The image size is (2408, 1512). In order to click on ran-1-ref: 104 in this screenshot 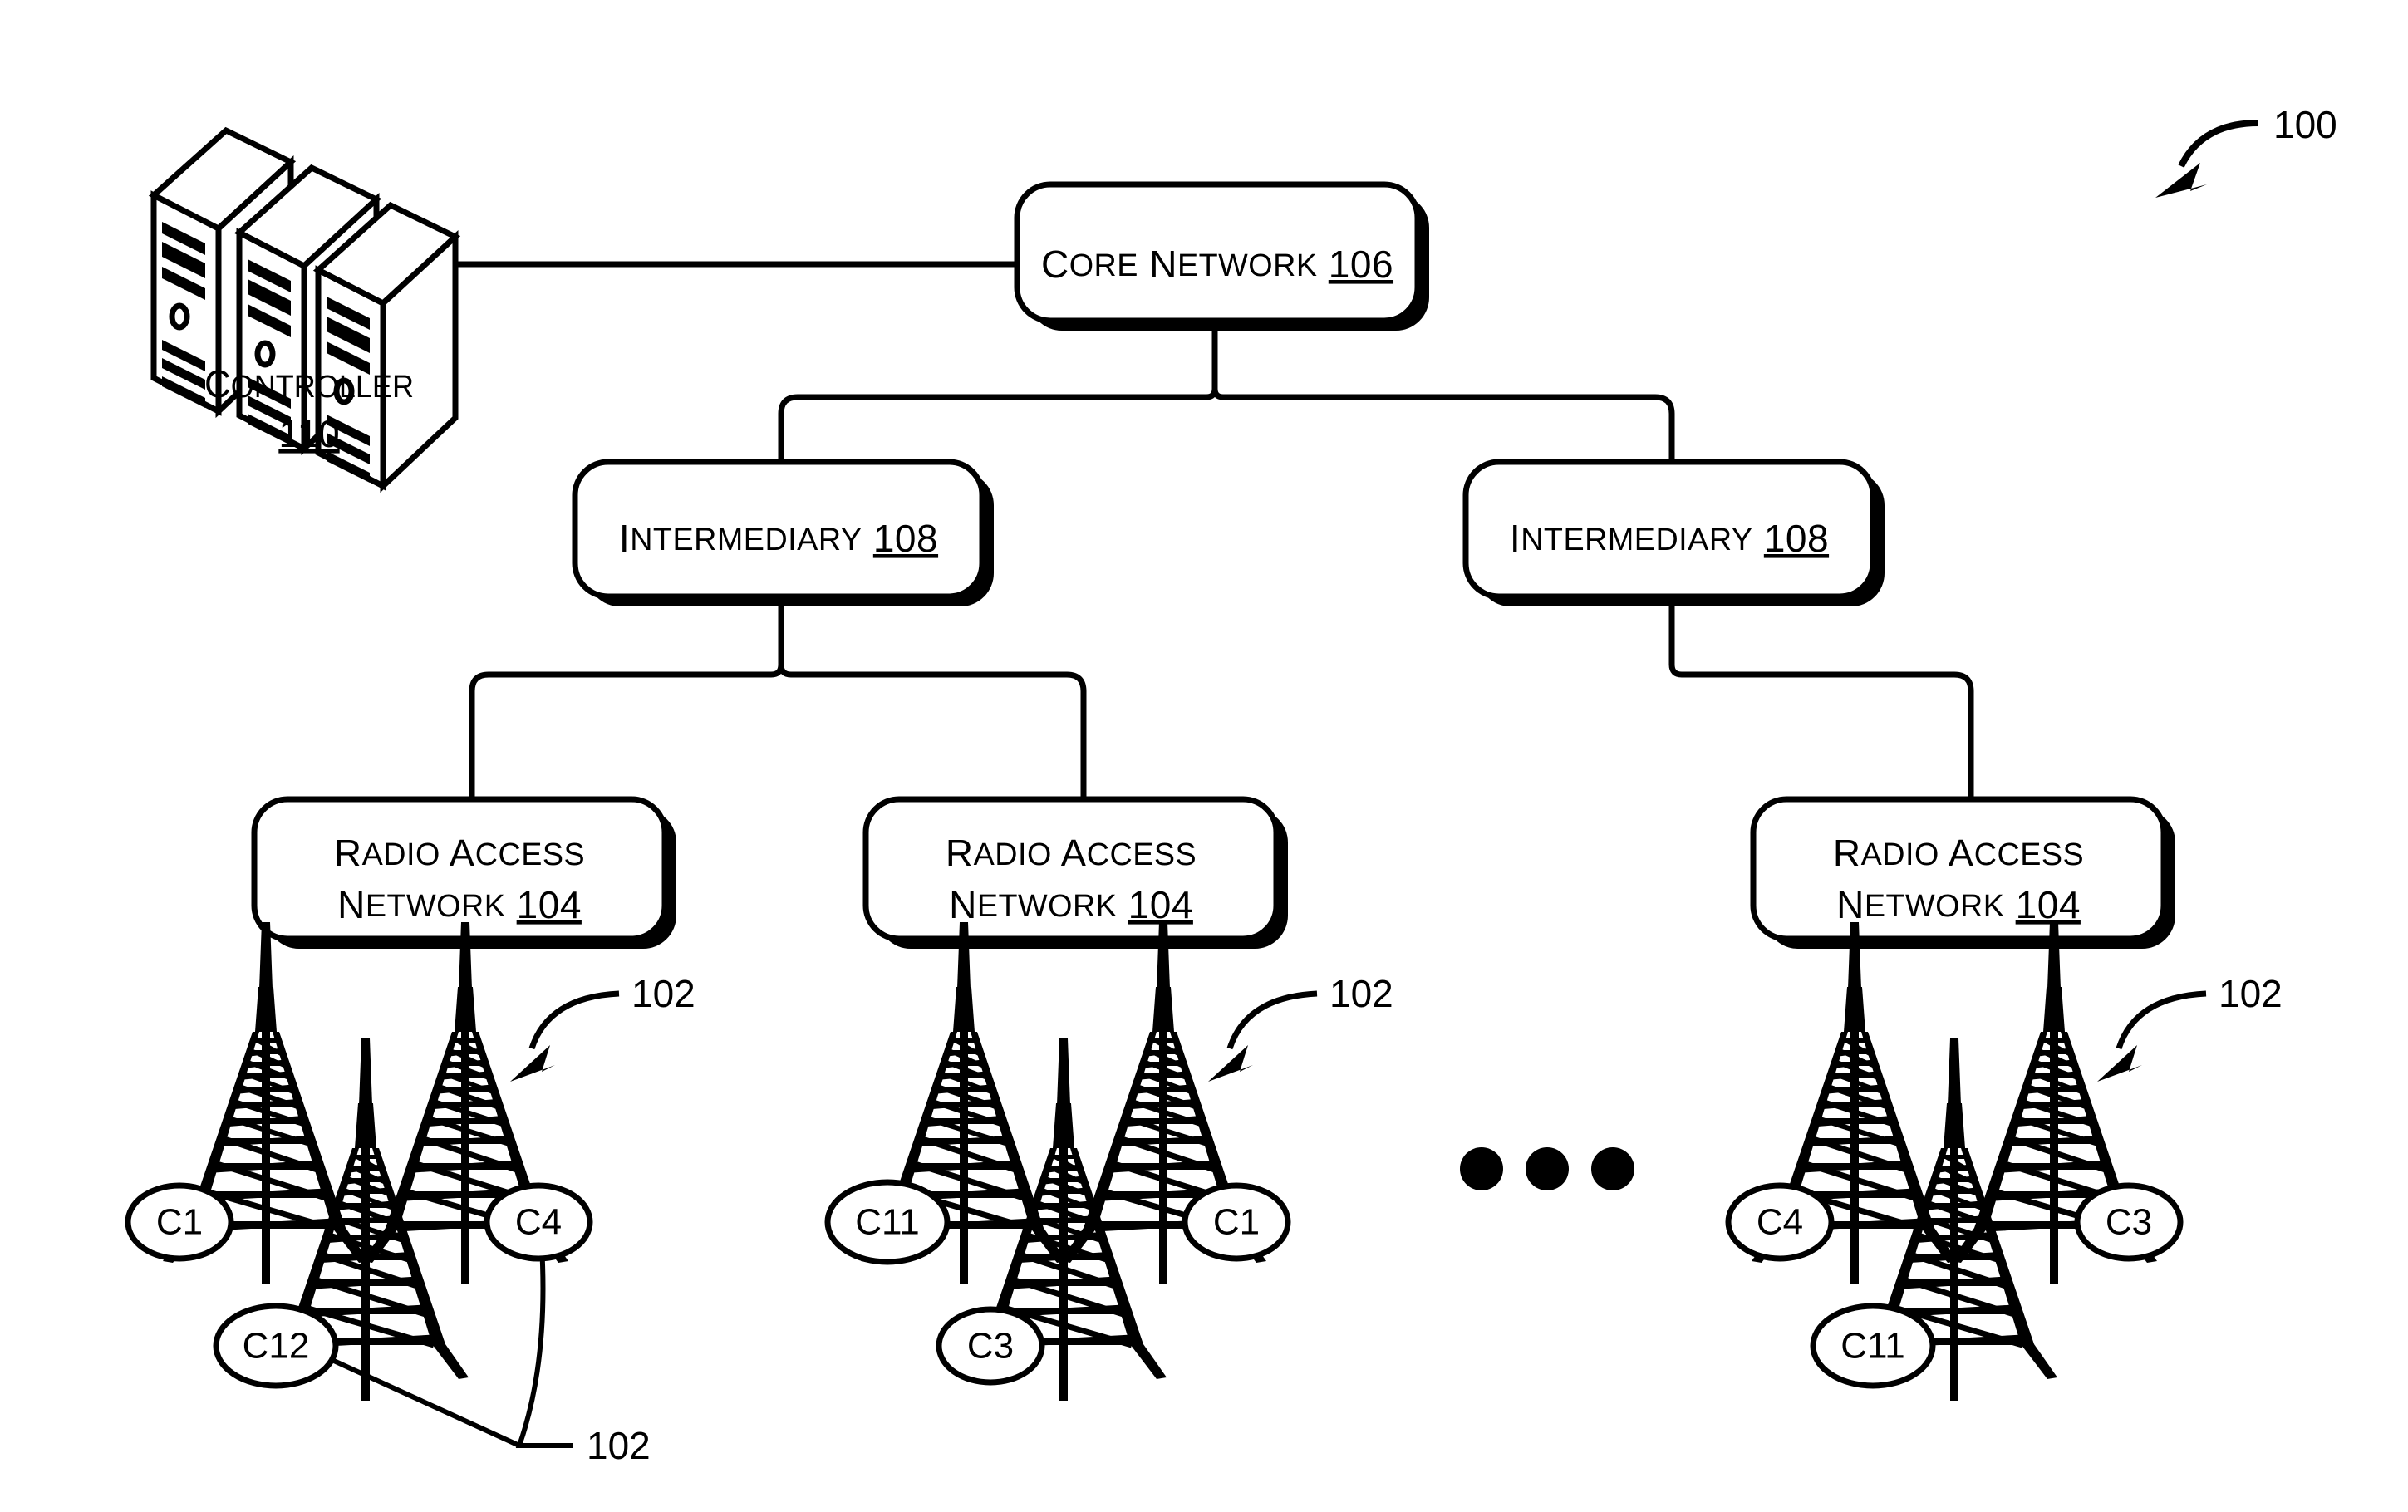, I will do `click(549, 904)`.